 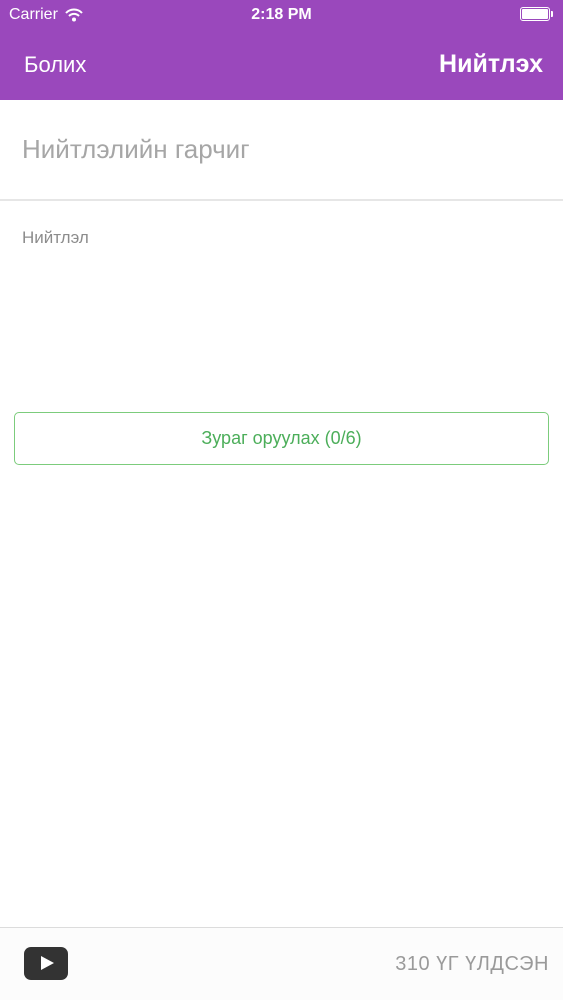 What do you see at coordinates (281, 150) in the screenshot?
I see `post-title-input` at bounding box center [281, 150].